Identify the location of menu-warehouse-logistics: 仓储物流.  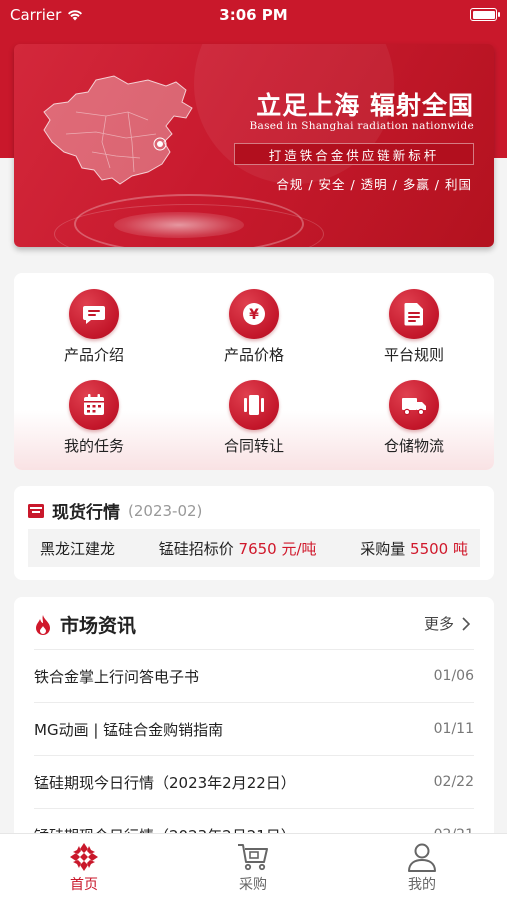
(414, 418).